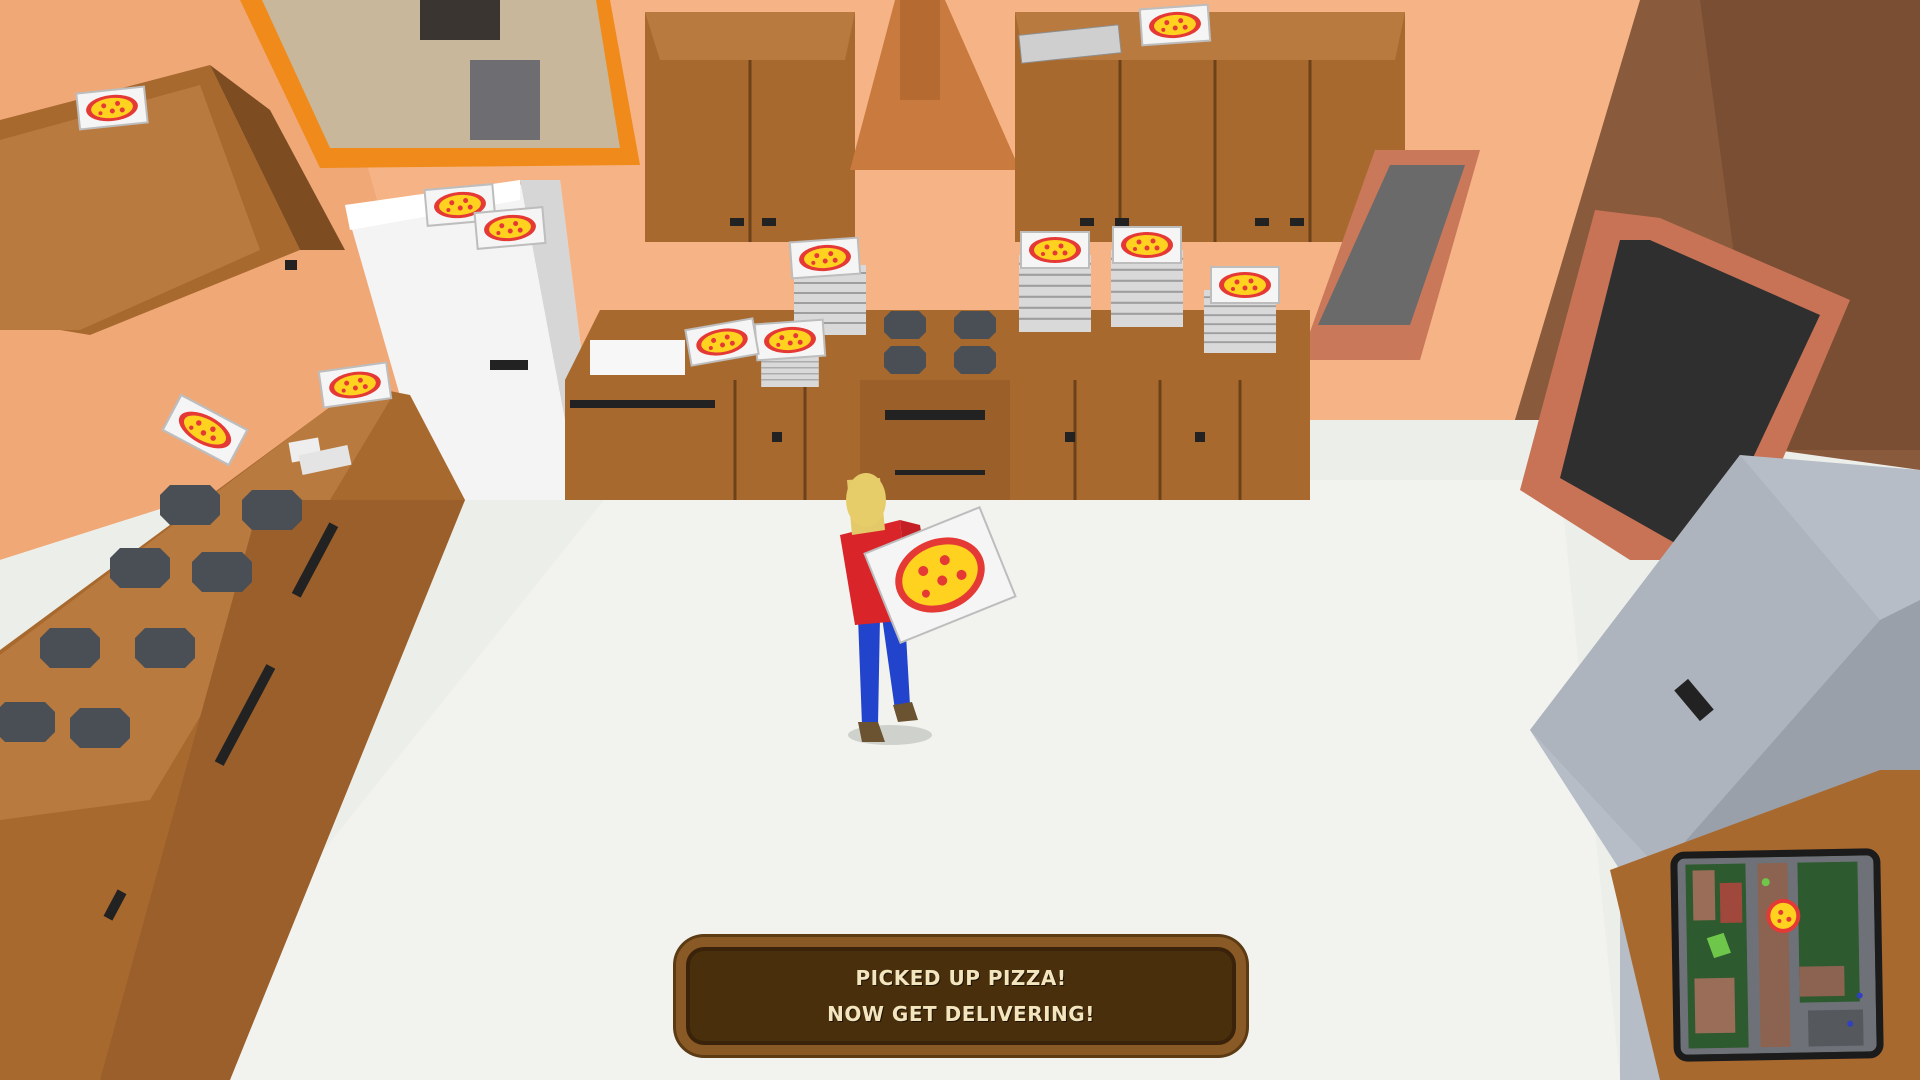 This screenshot has width=1920, height=1080. What do you see at coordinates (961, 978) in the screenshot?
I see `notification-line-1: PiCKED UP PiZZA!` at bounding box center [961, 978].